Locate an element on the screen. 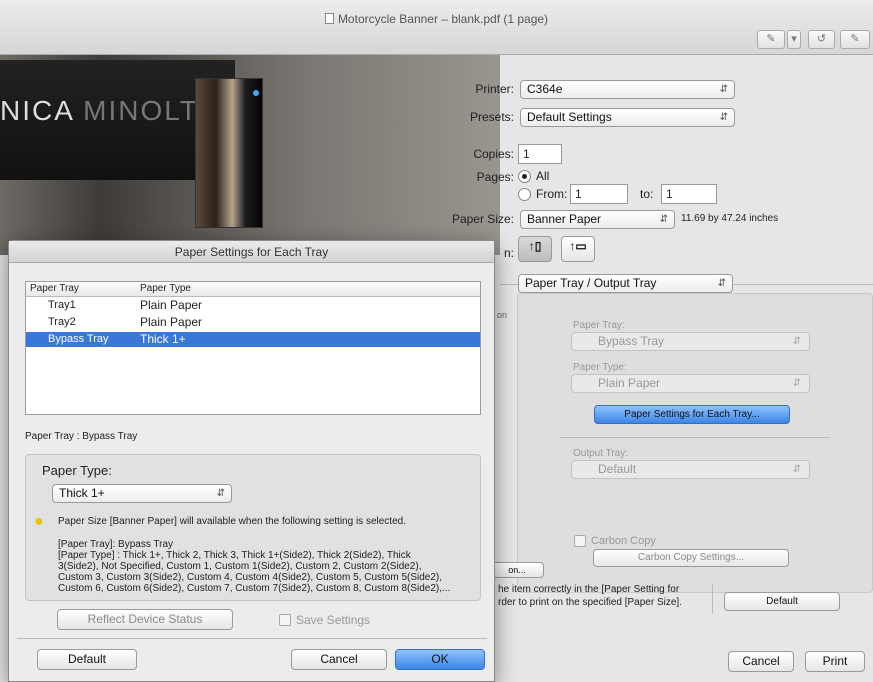 Image resolution: width=873 pixels, height=682 pixels. banner-preview is located at coordinates (229, 153).